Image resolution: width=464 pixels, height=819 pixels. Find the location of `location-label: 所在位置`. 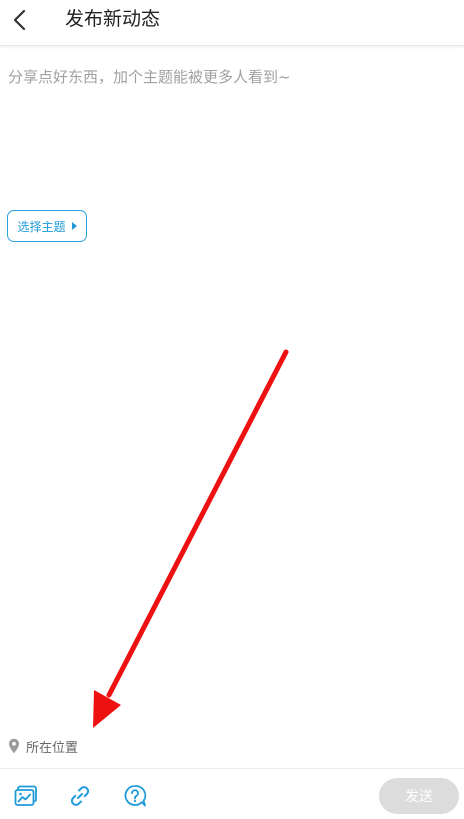

location-label: 所在位置 is located at coordinates (52, 748).